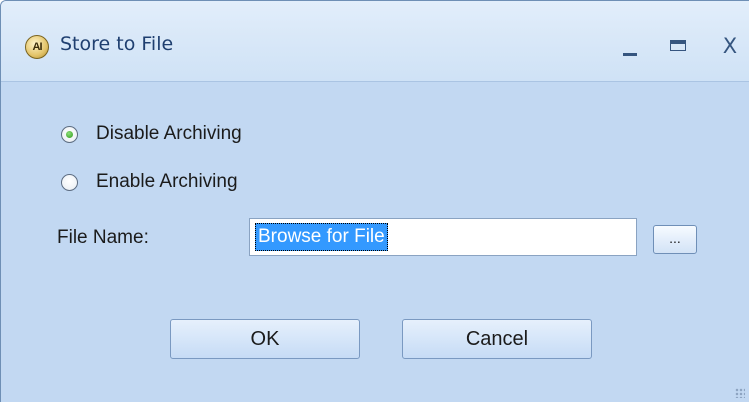 This screenshot has height=403, width=750. Describe the element at coordinates (497, 339) in the screenshot. I see `cancel-button: Cancel` at that location.